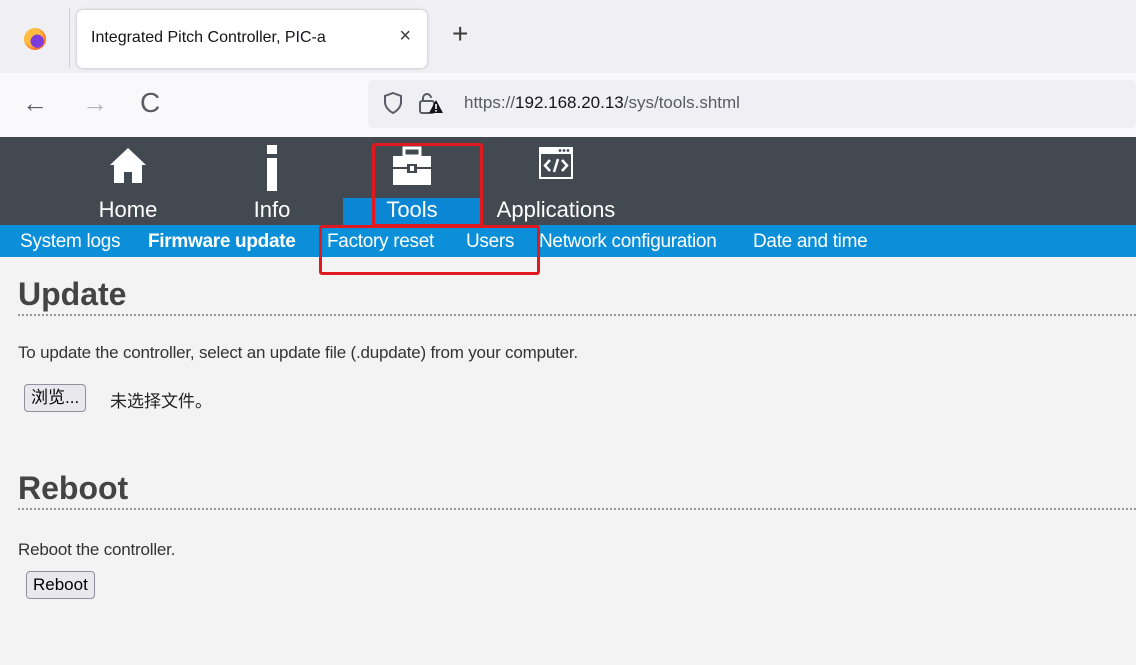 The image size is (1136, 665). I want to click on browser-tab: Integrated Pitch Controller, PIC-a ×, so click(252, 39).